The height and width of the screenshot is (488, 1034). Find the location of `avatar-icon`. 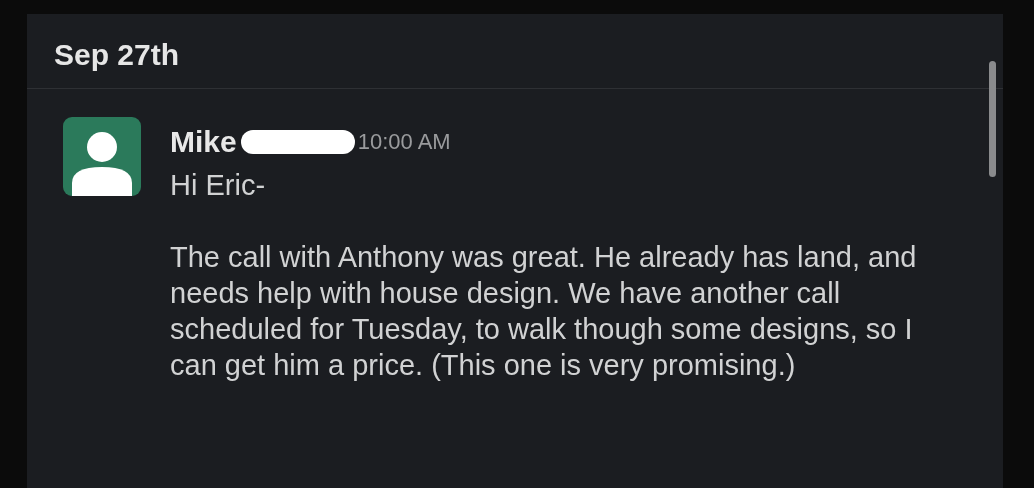

avatar-icon is located at coordinates (102, 156).